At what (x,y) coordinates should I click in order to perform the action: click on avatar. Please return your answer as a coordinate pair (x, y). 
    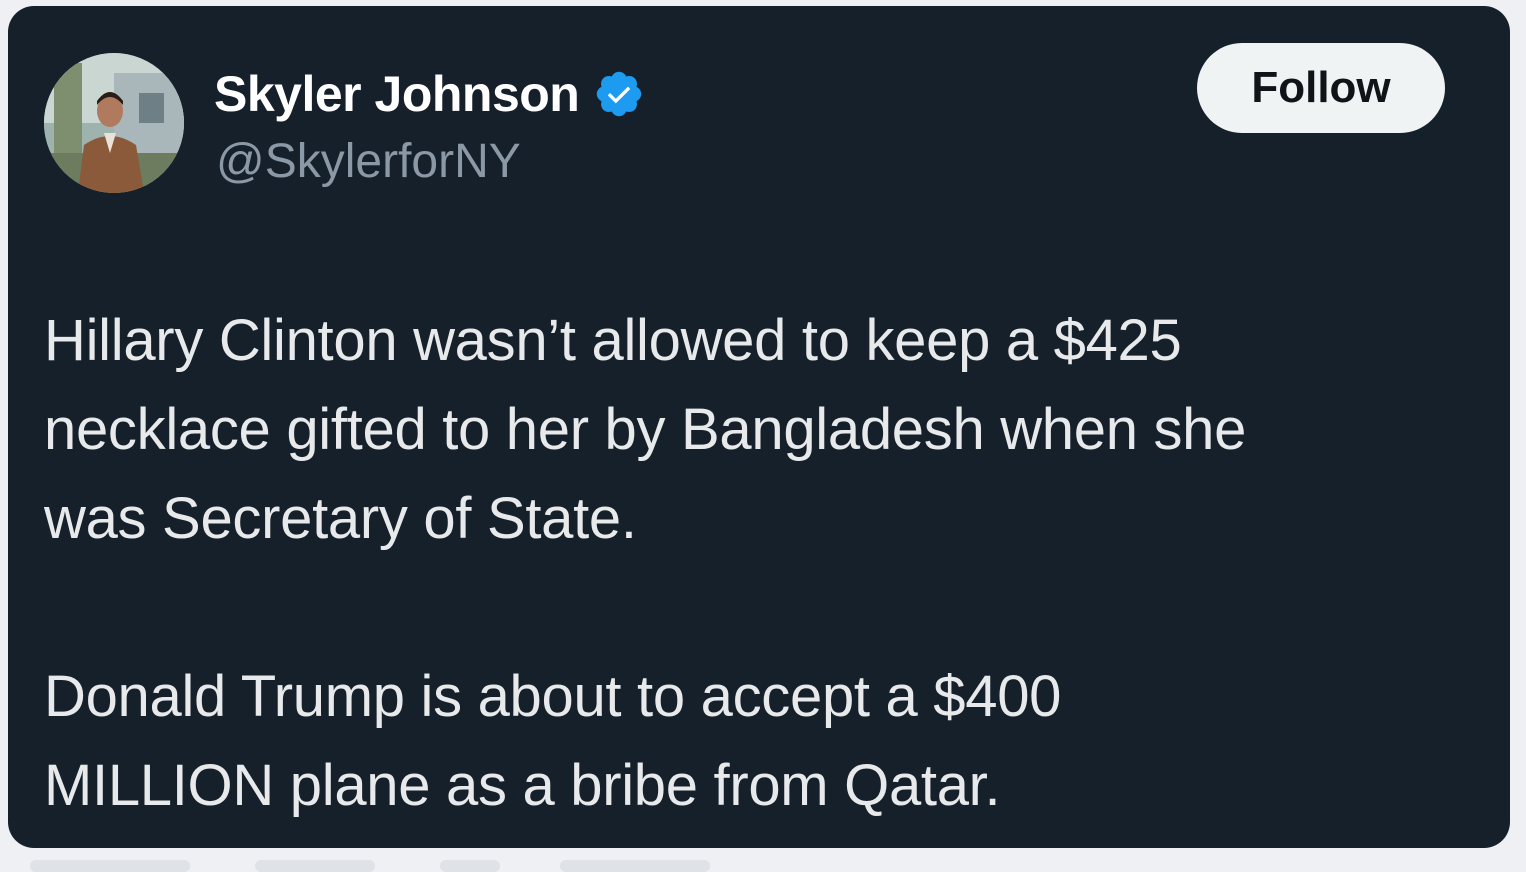
    Looking at the image, I should click on (114, 123).